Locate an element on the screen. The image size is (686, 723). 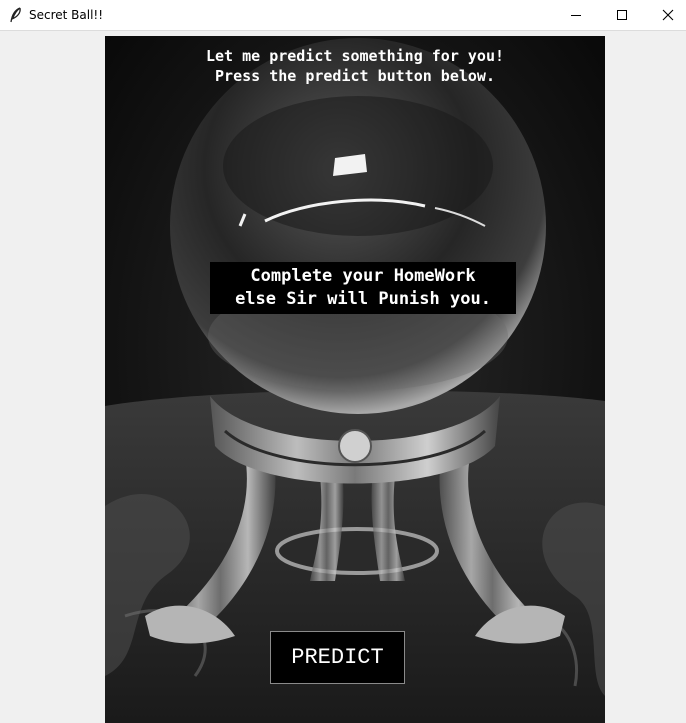
window-title: Secret Ball!! is located at coordinates (66, 15).